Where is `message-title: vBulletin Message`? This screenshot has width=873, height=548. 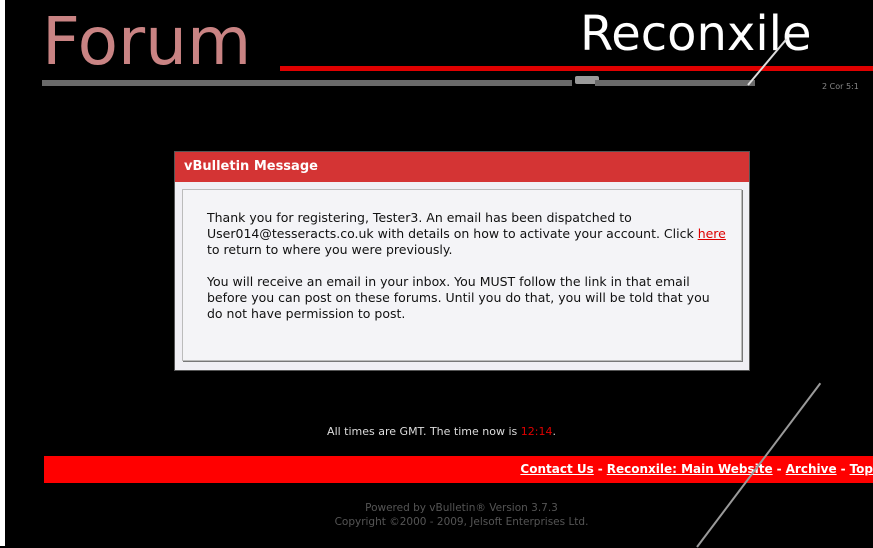
message-title: vBulletin Message is located at coordinates (462, 167).